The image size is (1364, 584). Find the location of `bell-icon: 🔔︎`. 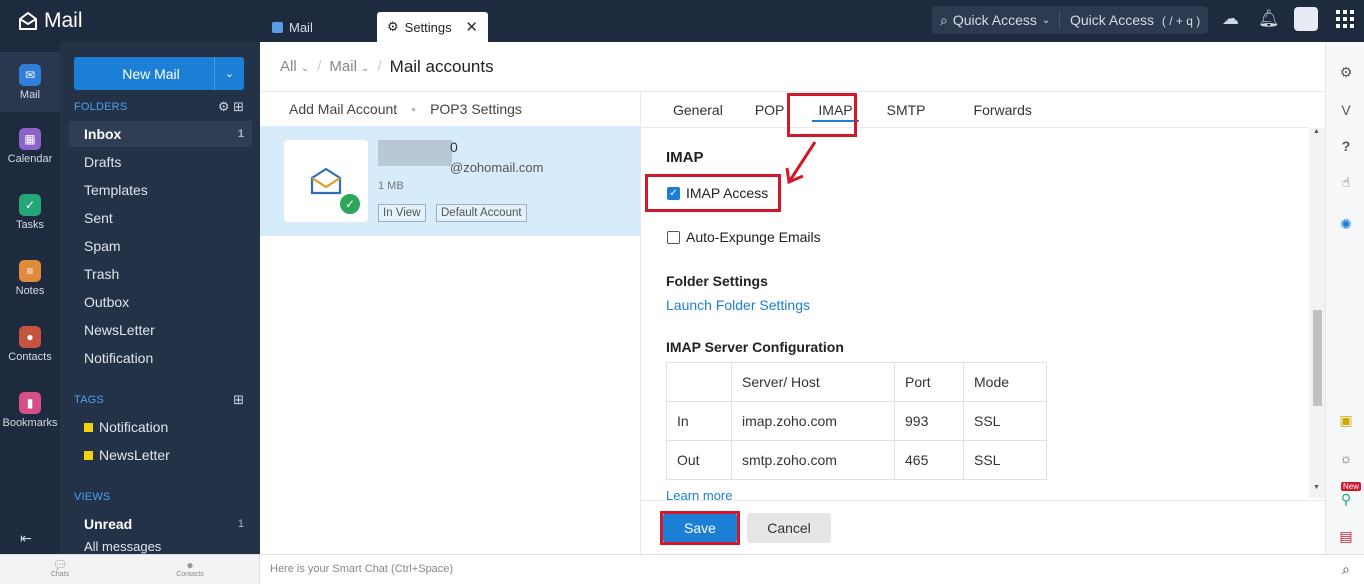

bell-icon: 🔔︎ is located at coordinates (1269, 19).